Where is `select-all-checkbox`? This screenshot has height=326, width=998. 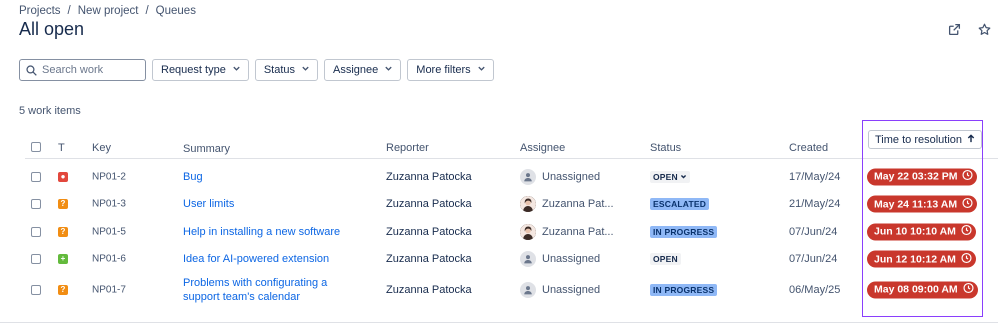
select-all-checkbox is located at coordinates (36, 147).